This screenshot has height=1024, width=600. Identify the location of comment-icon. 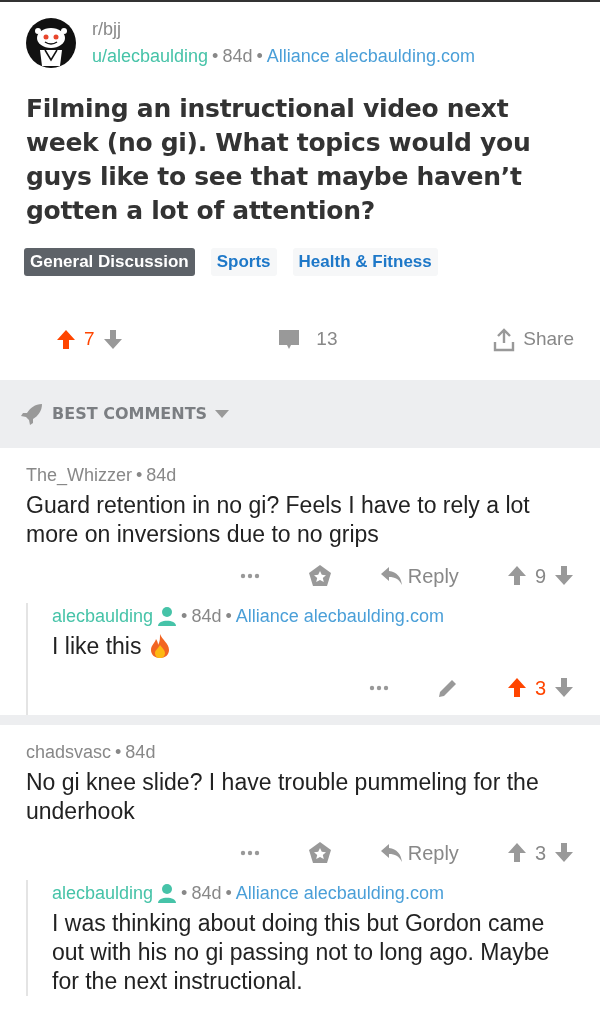
(289, 339).